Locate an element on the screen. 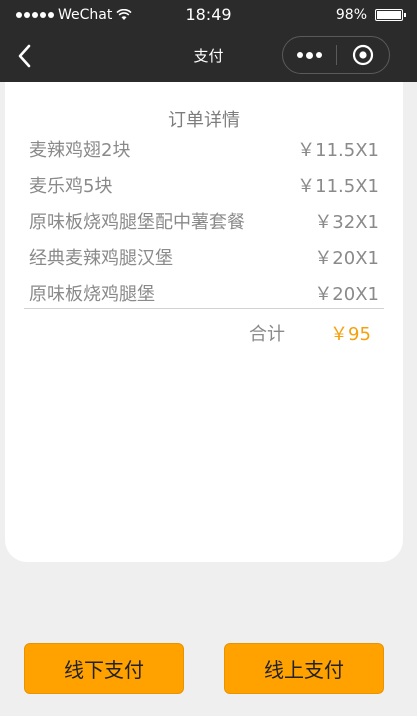 This screenshot has height=716, width=417. mini-program-capsule is located at coordinates (336, 55).